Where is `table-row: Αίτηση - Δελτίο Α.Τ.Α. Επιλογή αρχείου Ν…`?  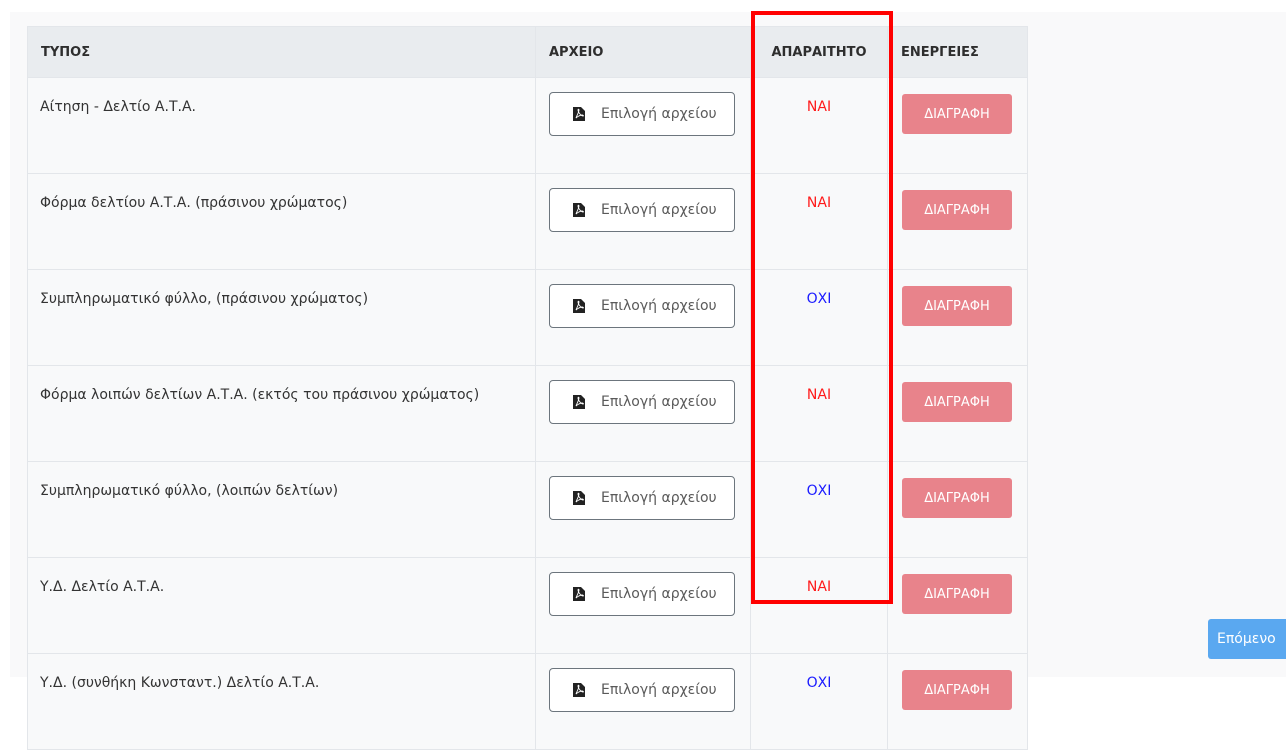
table-row: Αίτηση - Δελτίο Α.Τ.Α. Επιλογή αρχείου Ν… is located at coordinates (527, 125).